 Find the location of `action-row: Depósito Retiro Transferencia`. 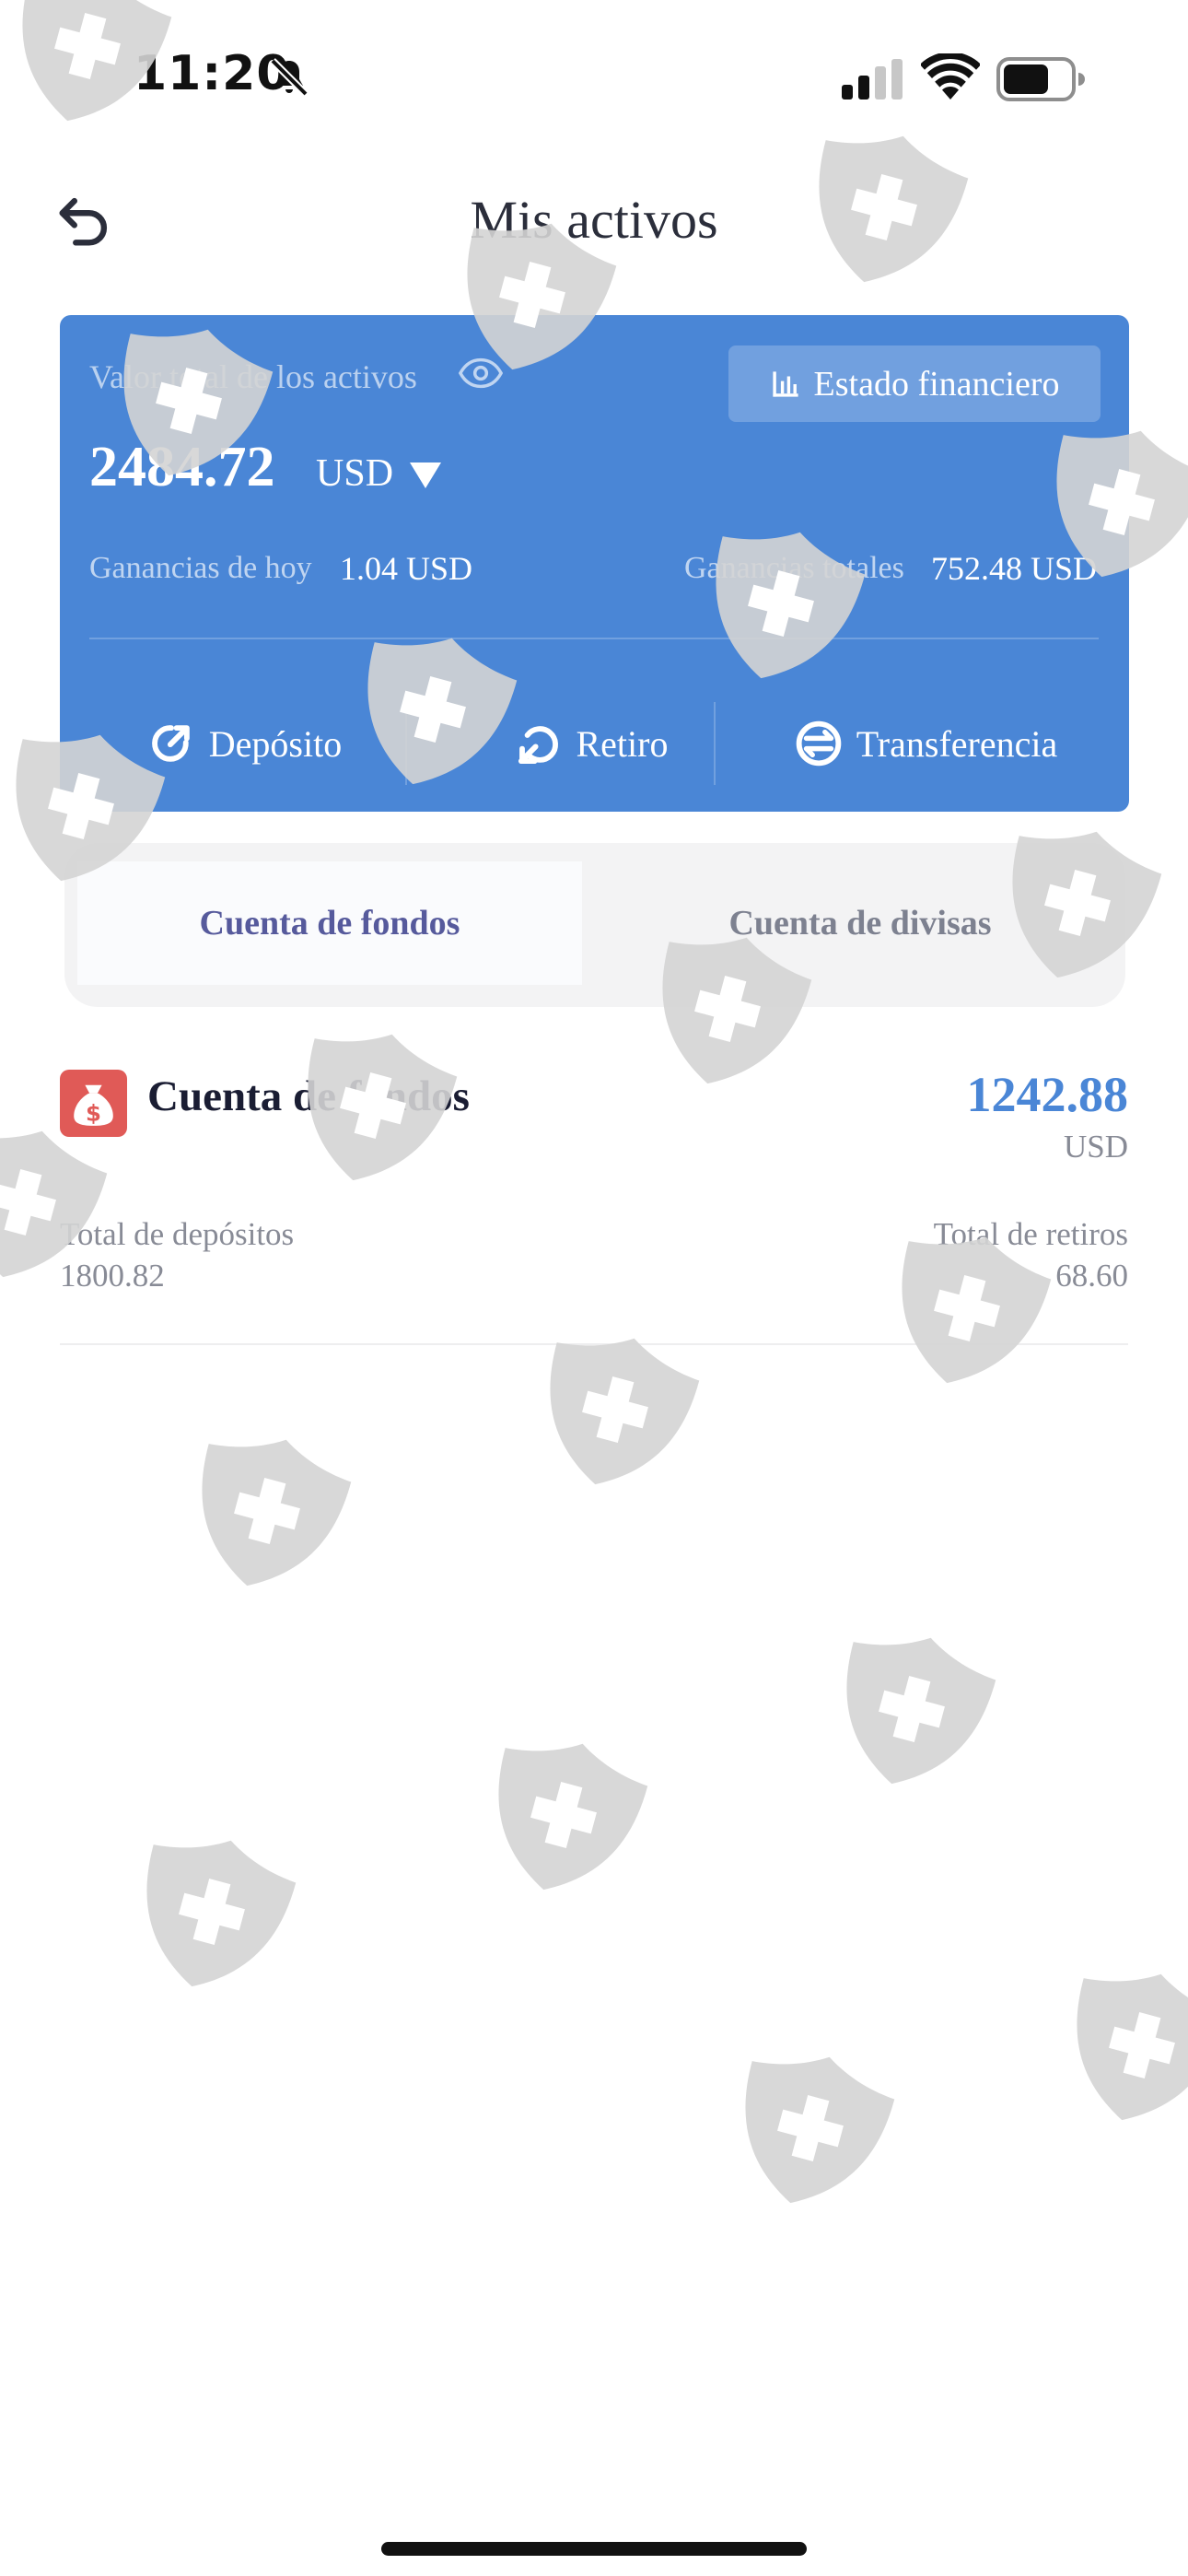

action-row: Depósito Retiro Transferencia is located at coordinates (594, 743).